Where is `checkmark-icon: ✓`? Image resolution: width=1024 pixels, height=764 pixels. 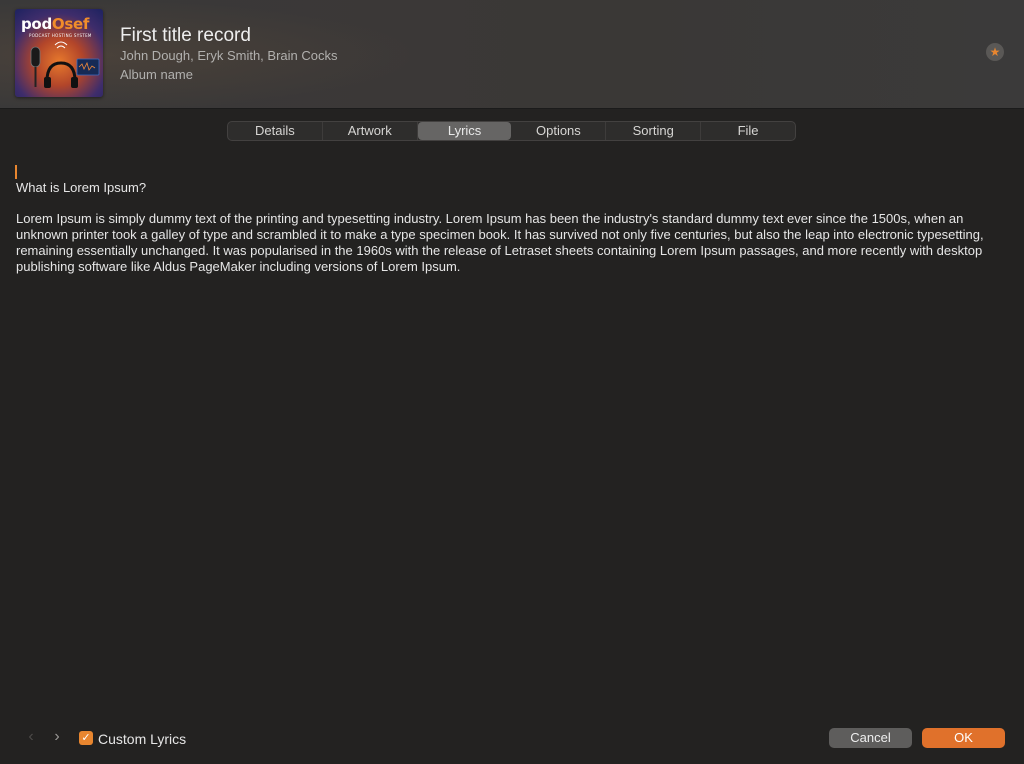
checkmark-icon: ✓ is located at coordinates (86, 737).